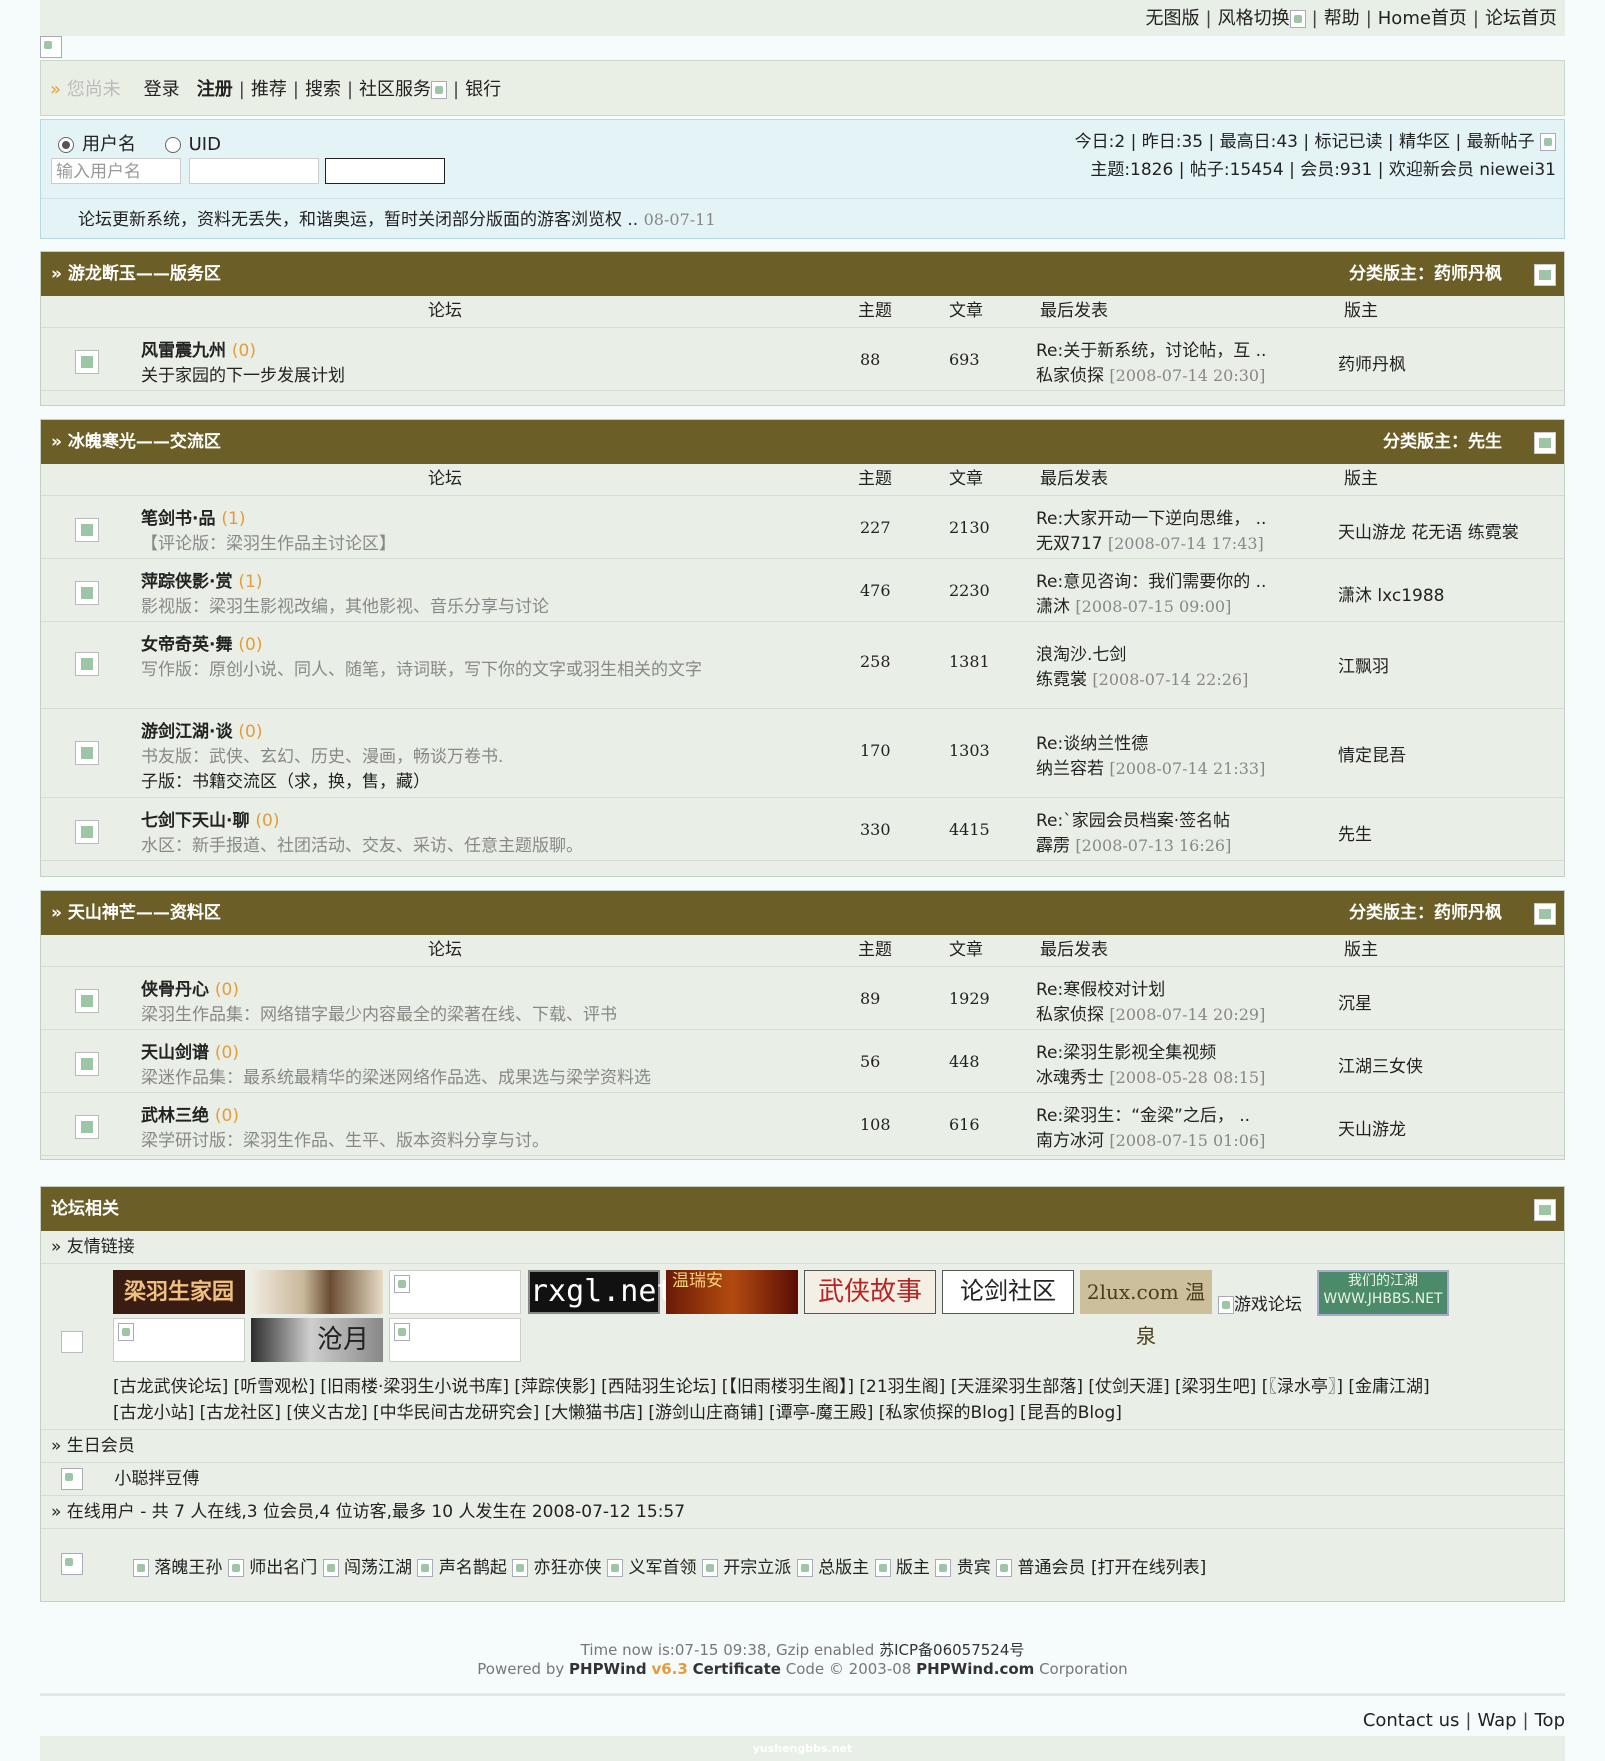  I want to click on home-link: Home首页, so click(1422, 18).